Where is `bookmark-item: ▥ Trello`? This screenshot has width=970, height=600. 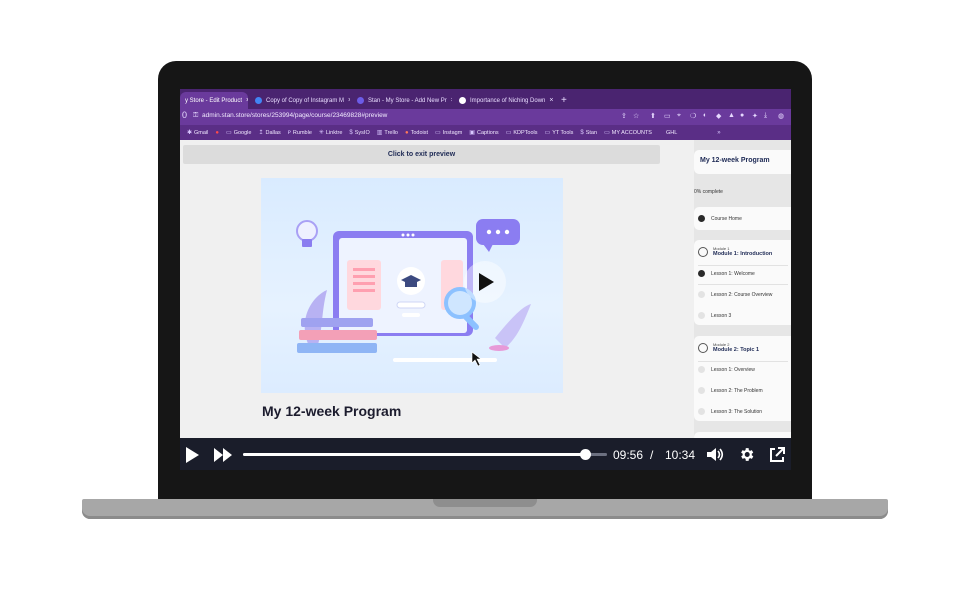 bookmark-item: ▥ Trello is located at coordinates (387, 133).